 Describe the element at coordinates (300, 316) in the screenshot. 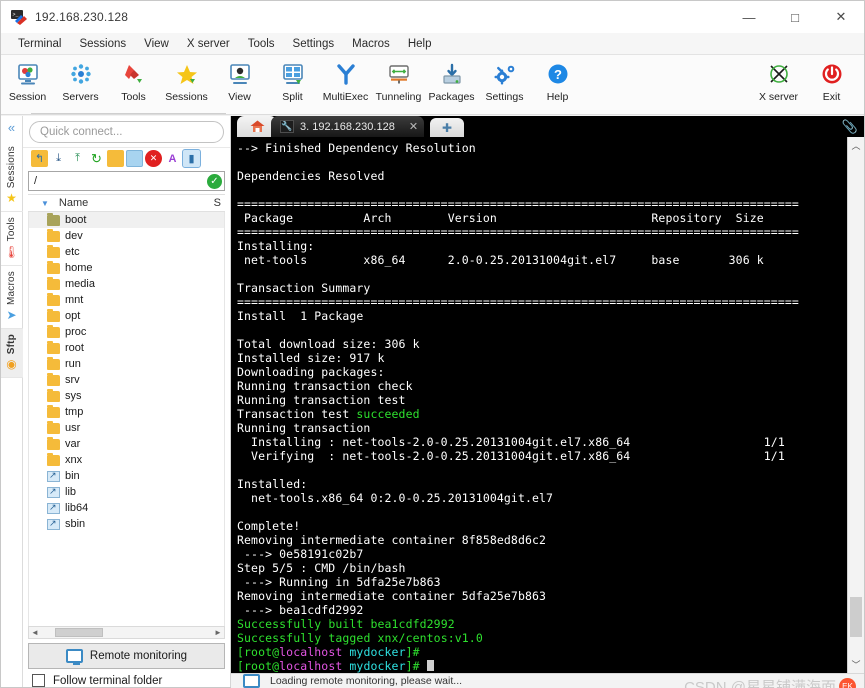

I see `terminal-line: Install 1 Package` at that location.